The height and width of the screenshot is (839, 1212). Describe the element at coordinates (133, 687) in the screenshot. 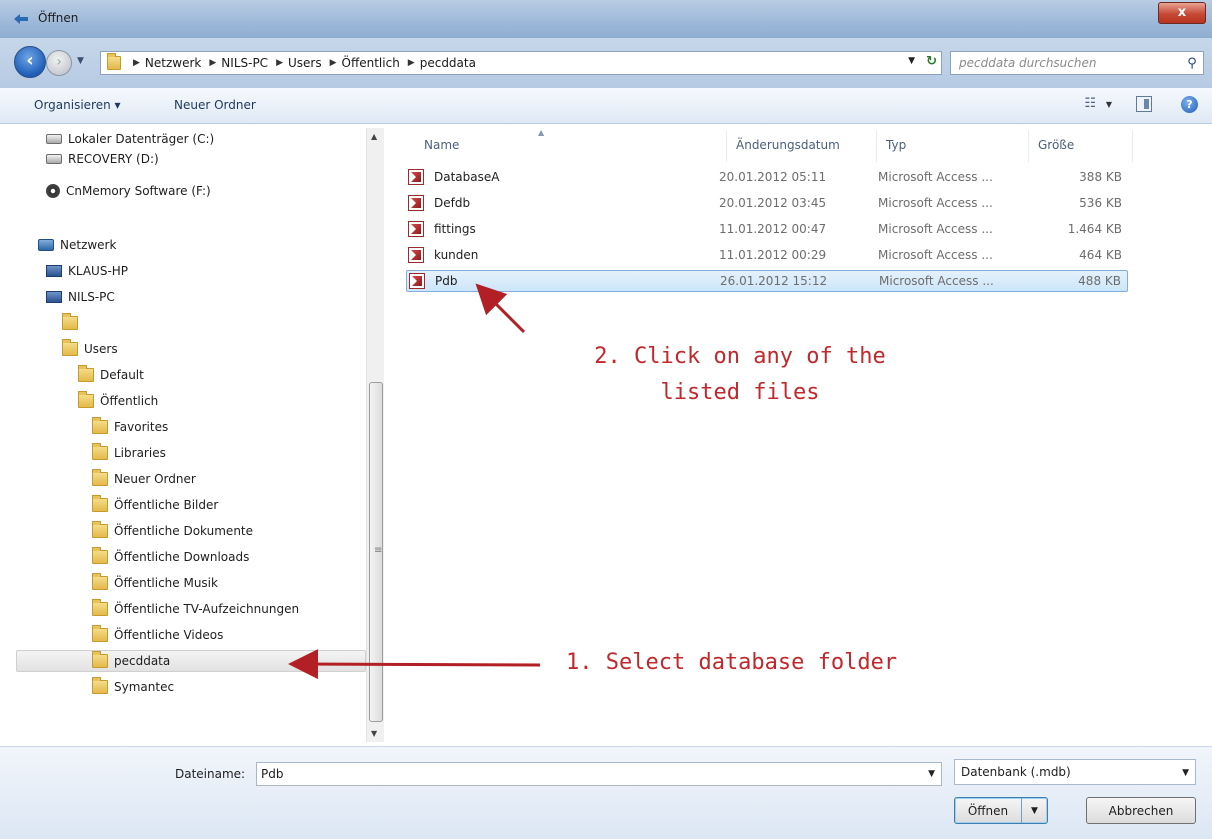

I see `nav-item-symantec: Symantec` at that location.